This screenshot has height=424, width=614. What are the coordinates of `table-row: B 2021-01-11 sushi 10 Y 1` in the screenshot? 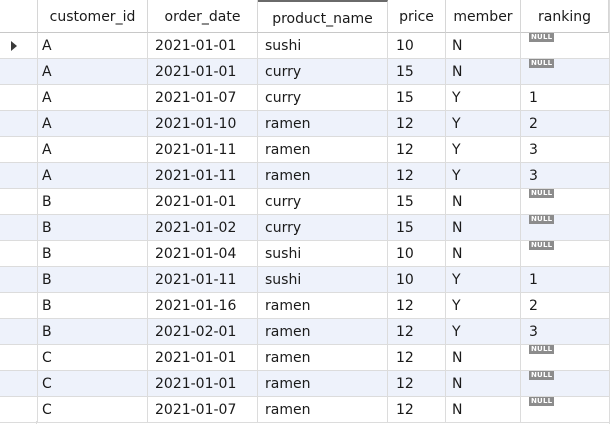 It's located at (304, 280).